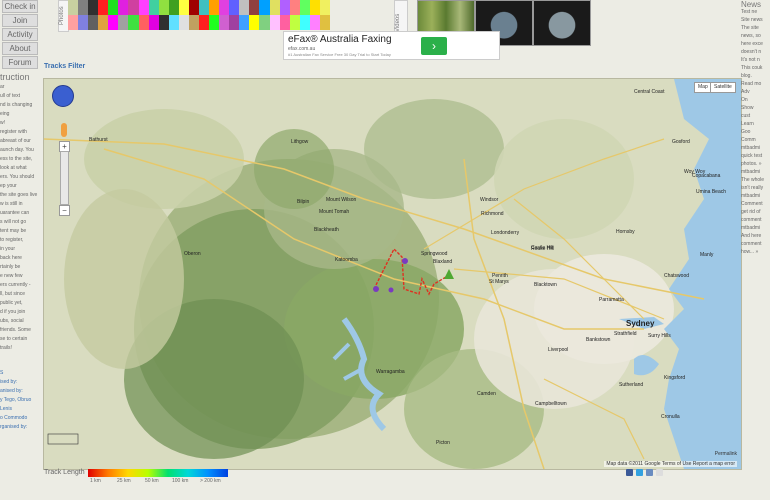 The height and width of the screenshot is (500, 770). I want to click on right-sidebar-line: here exce, so click(752, 44).